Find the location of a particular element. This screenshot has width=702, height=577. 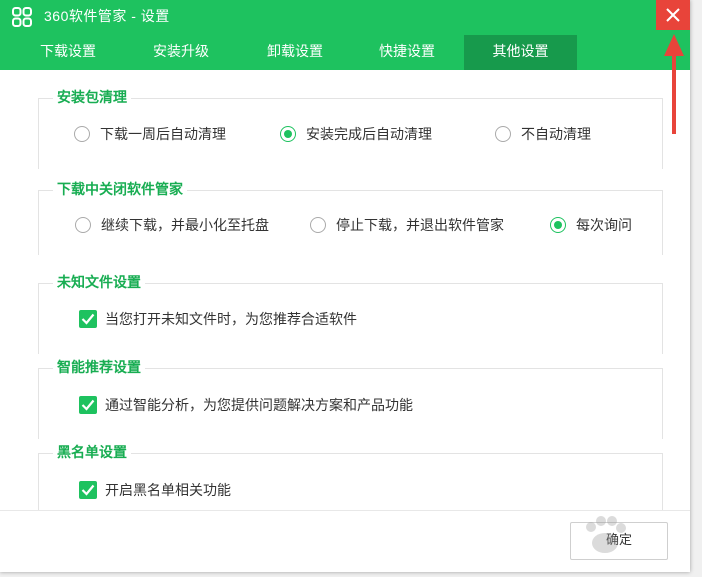

checkbox-enable-blacklist: 开启黑名单相关功能 is located at coordinates (155, 491).